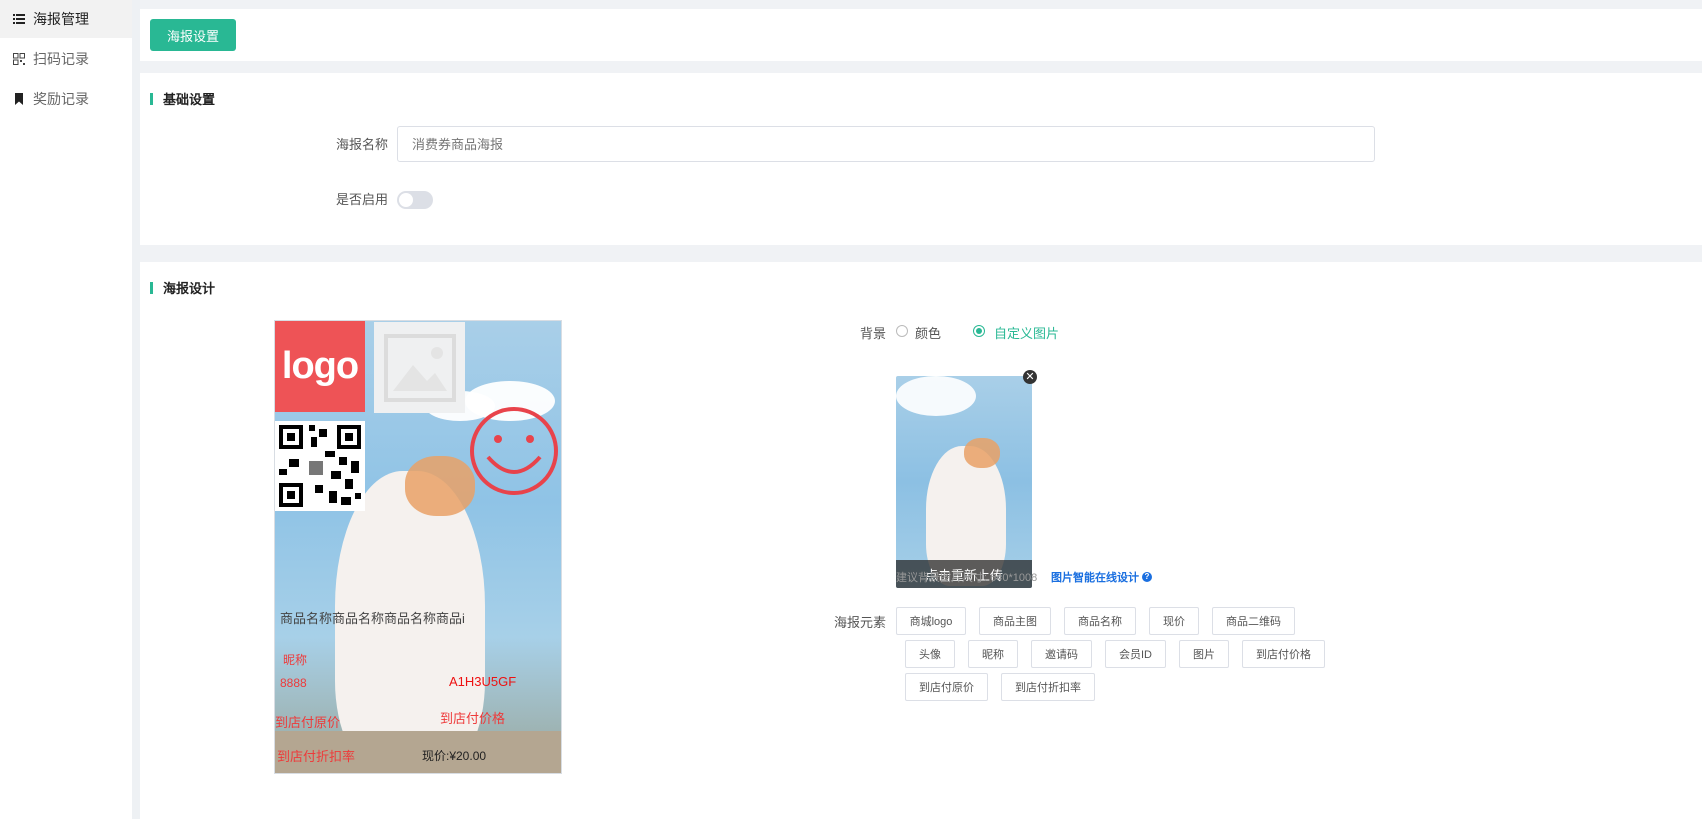  What do you see at coordinates (19, 19) in the screenshot?
I see `list-icon` at bounding box center [19, 19].